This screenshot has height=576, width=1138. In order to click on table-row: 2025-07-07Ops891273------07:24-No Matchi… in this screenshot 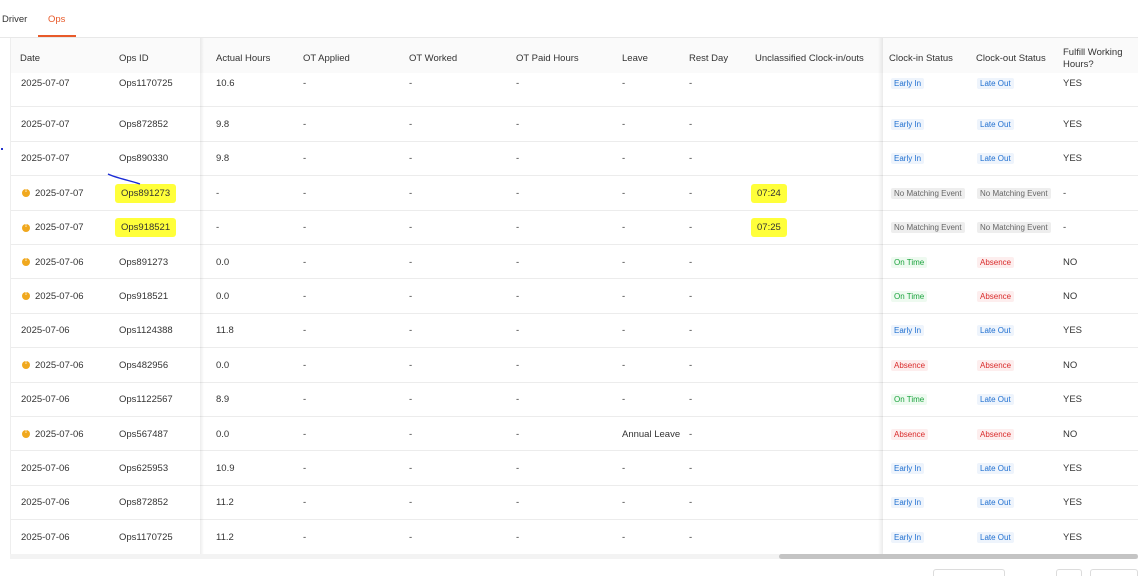, I will do `click(574, 193)`.